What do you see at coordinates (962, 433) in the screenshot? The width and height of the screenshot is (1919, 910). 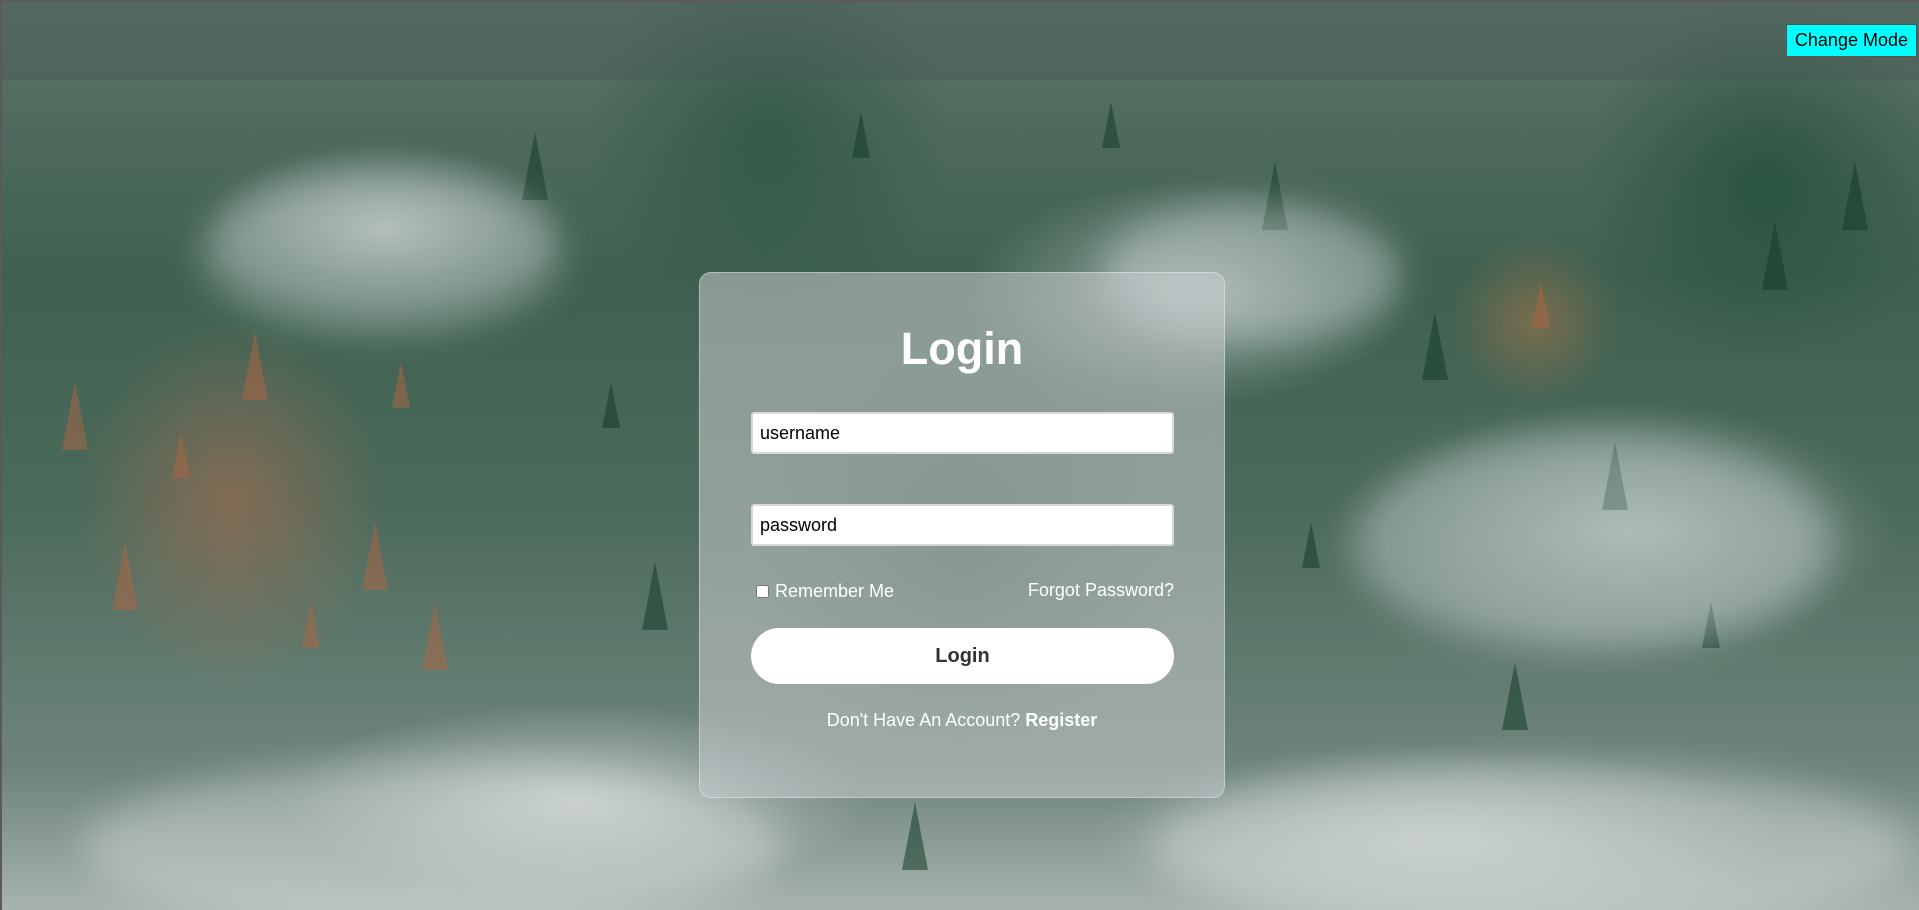 I see `username-input` at bounding box center [962, 433].